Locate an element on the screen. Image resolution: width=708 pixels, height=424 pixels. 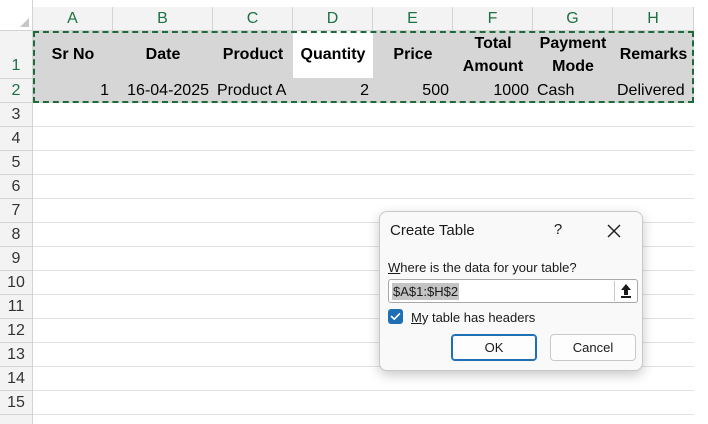
row-header-10: 10 is located at coordinates (16, 283).